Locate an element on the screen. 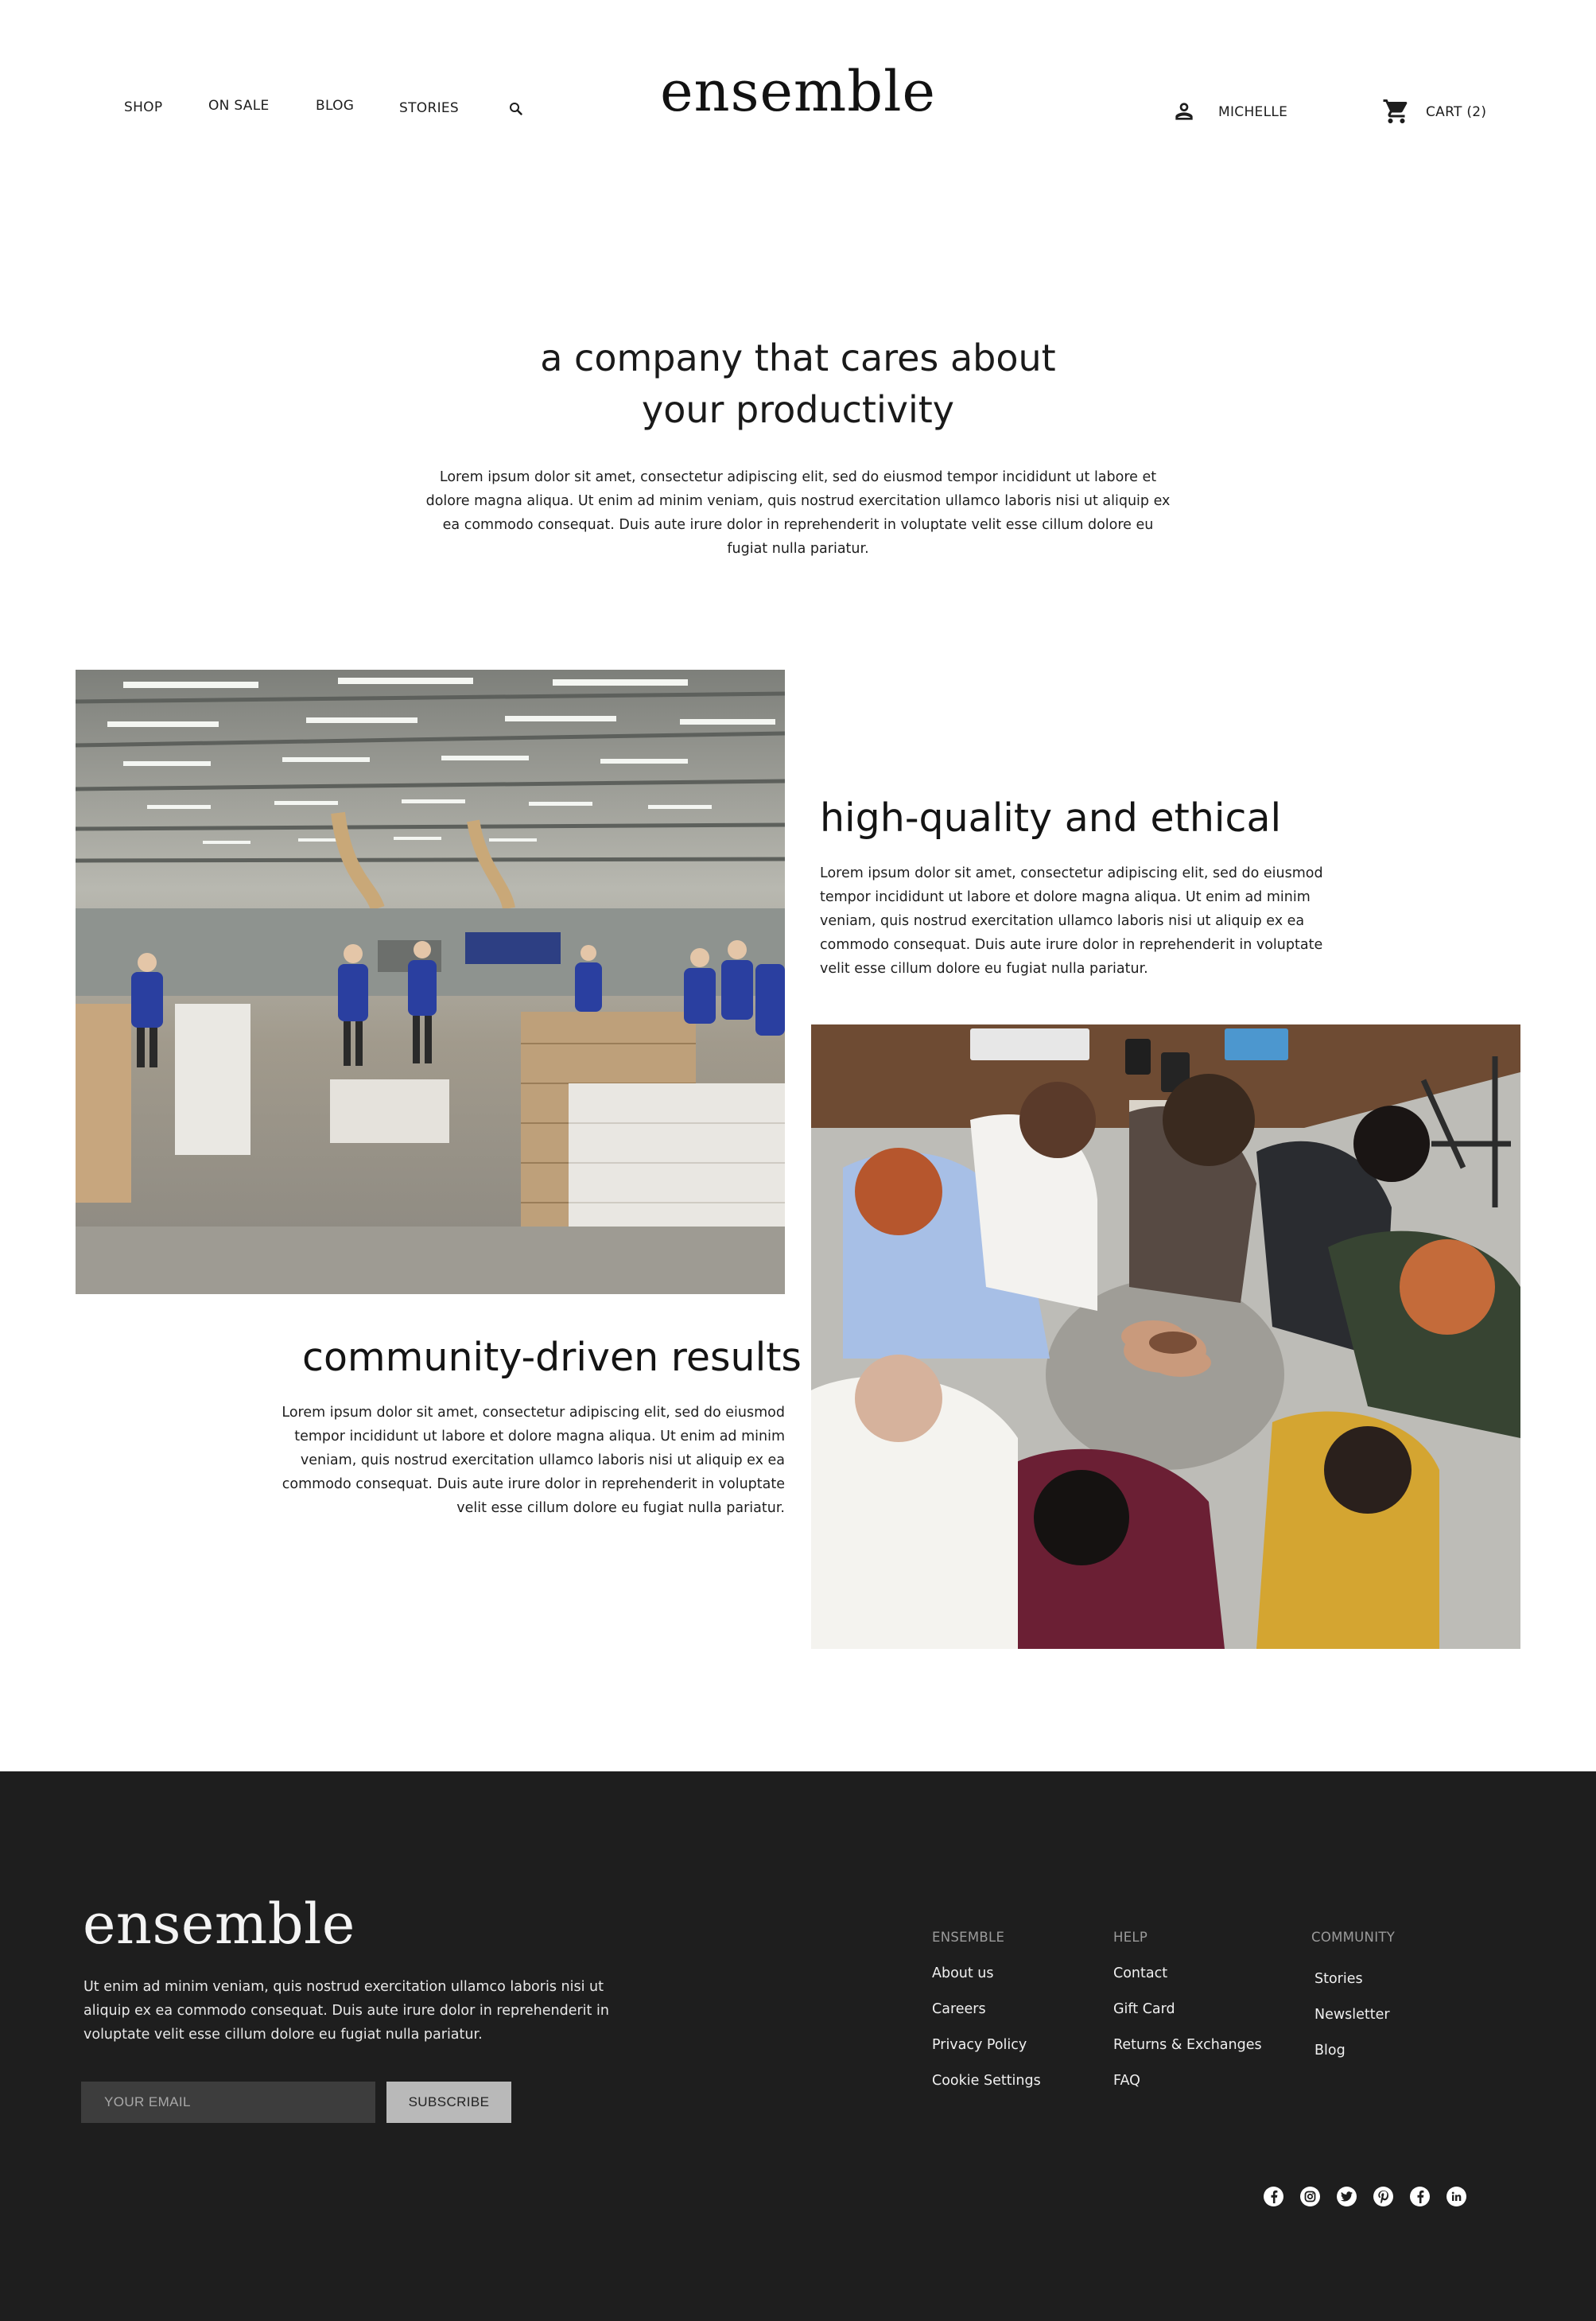  footer-heading-ensemble: ENSEMBLE is located at coordinates (968, 1937).